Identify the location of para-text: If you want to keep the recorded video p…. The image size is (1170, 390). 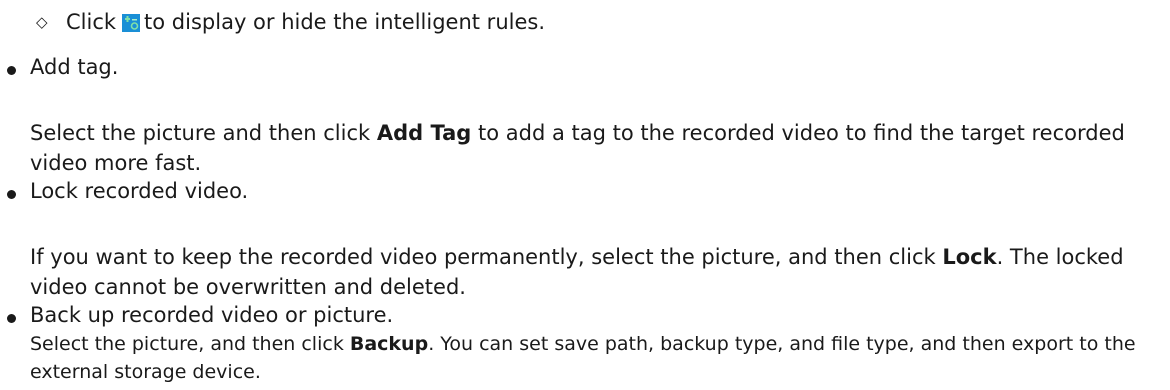
(486, 257).